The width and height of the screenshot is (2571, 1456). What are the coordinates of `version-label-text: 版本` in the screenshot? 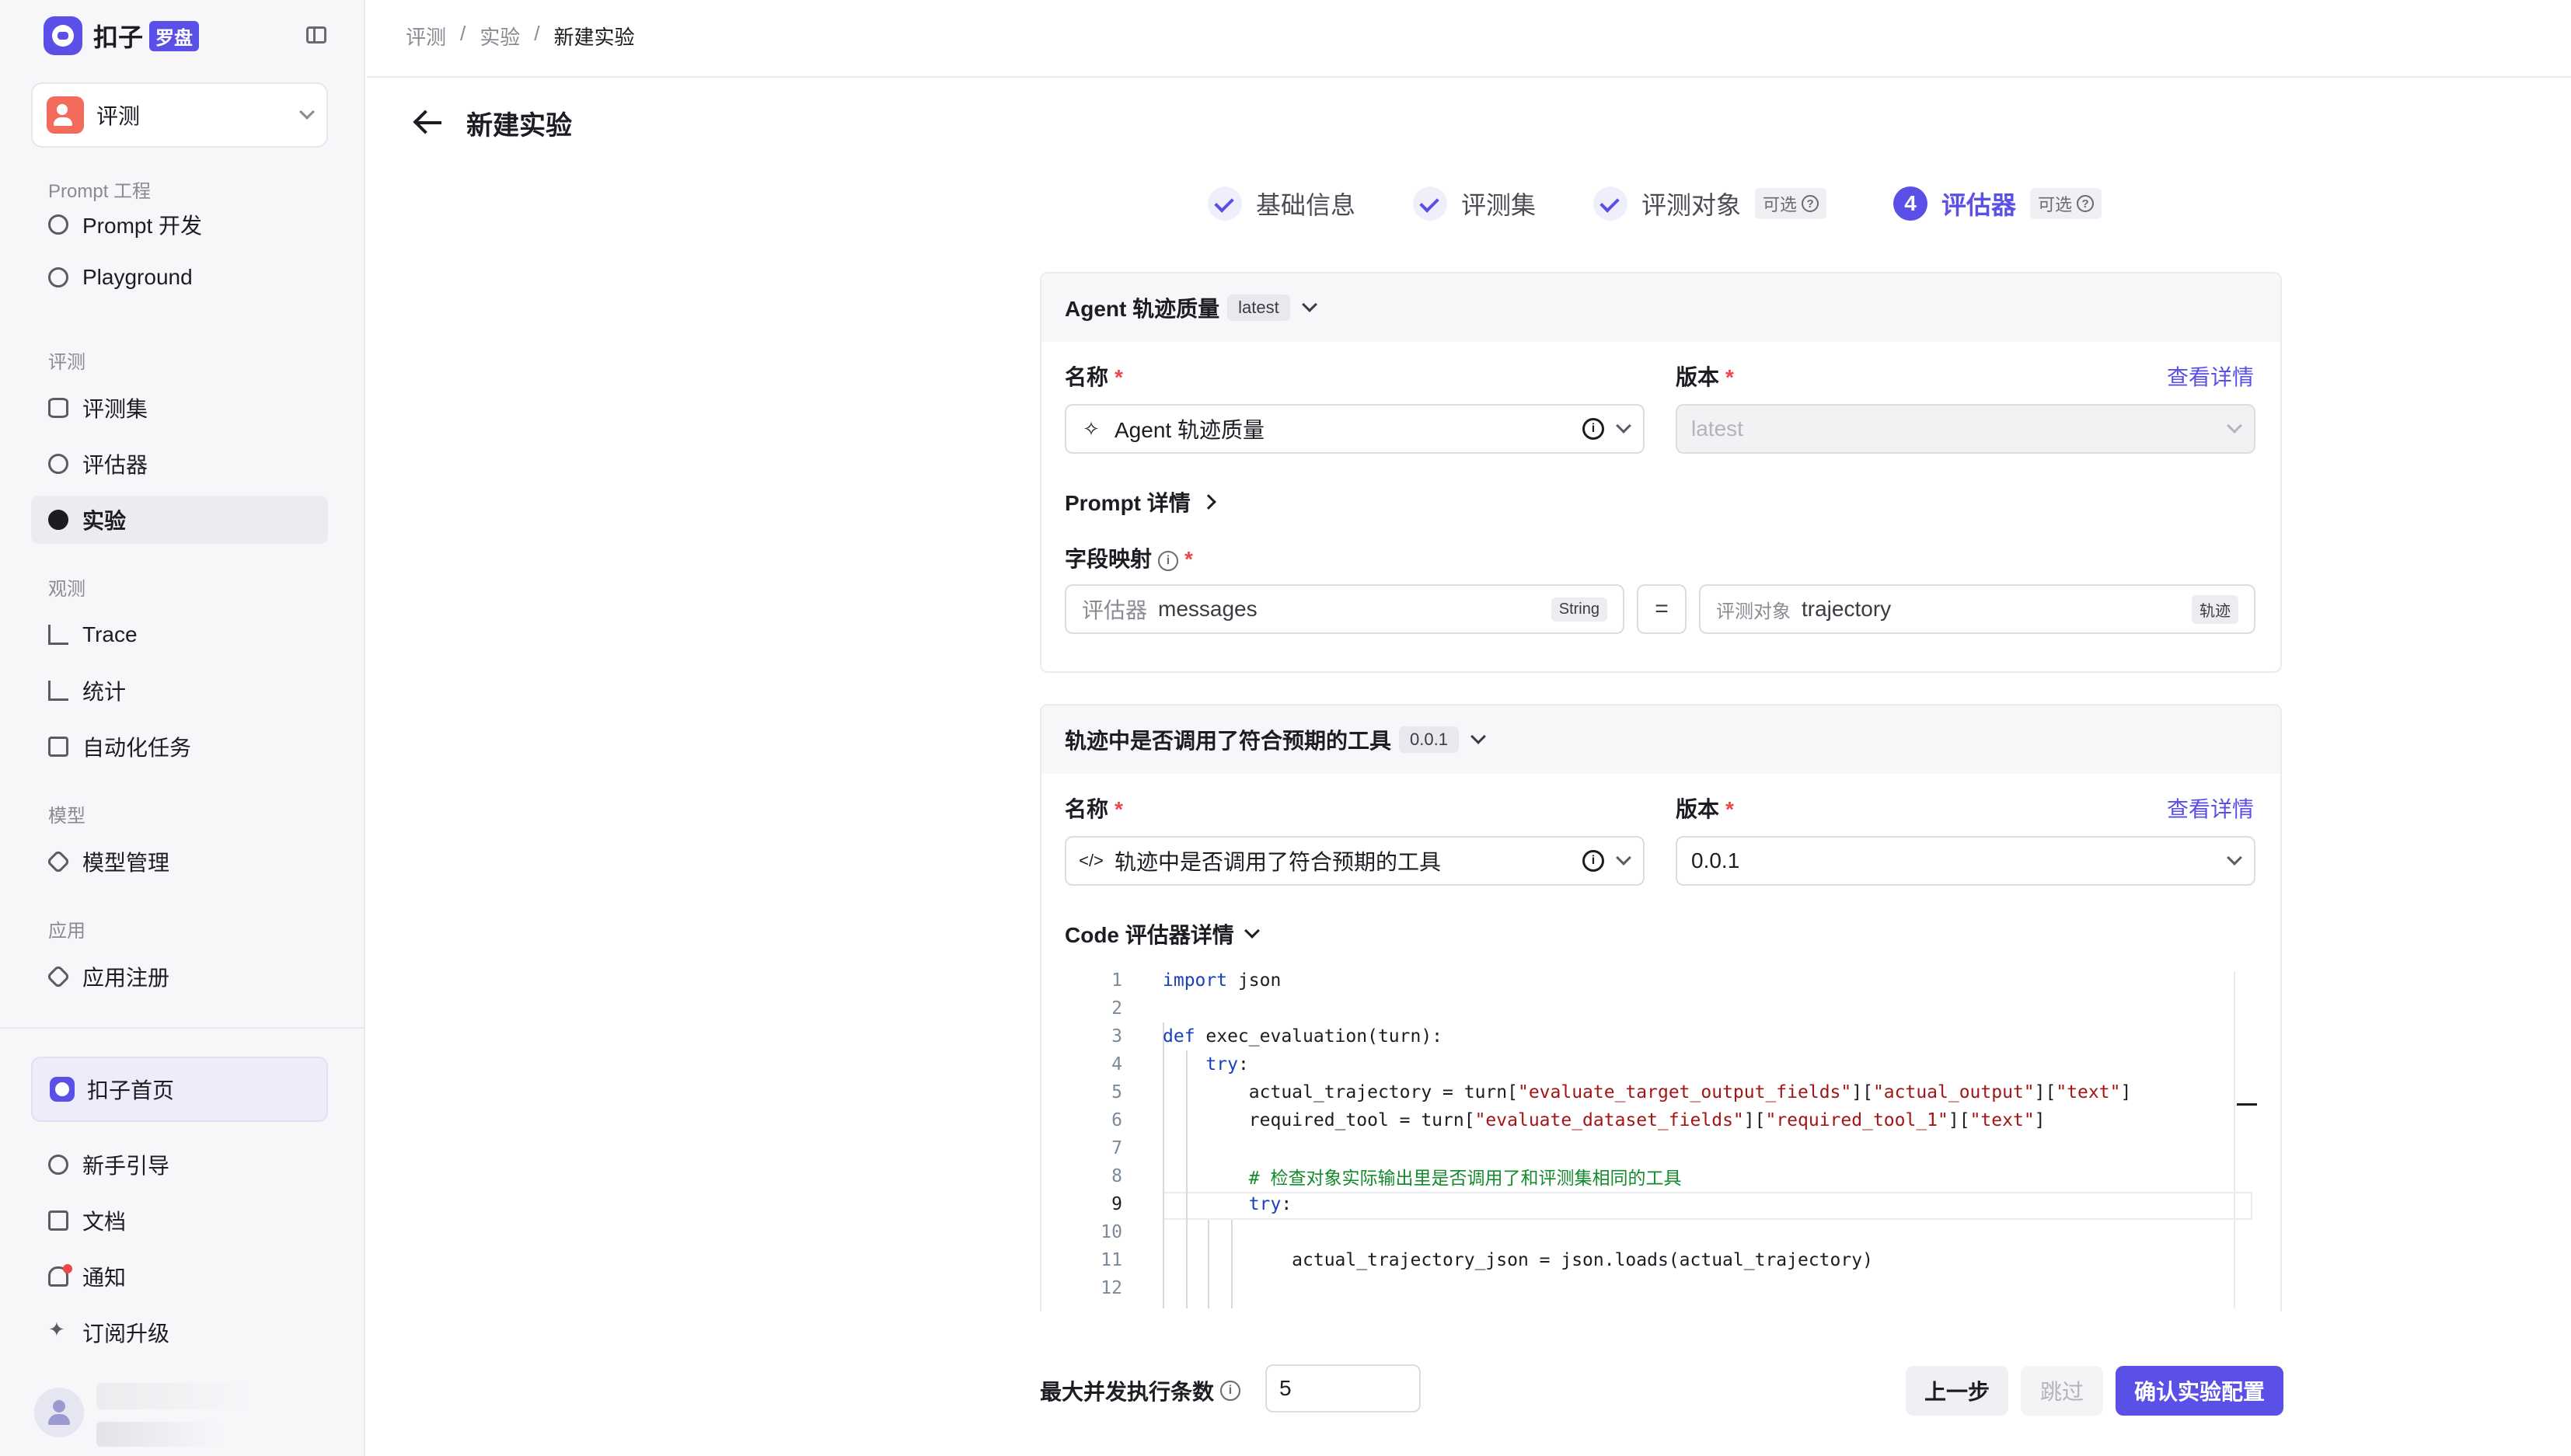 It's located at (1698, 377).